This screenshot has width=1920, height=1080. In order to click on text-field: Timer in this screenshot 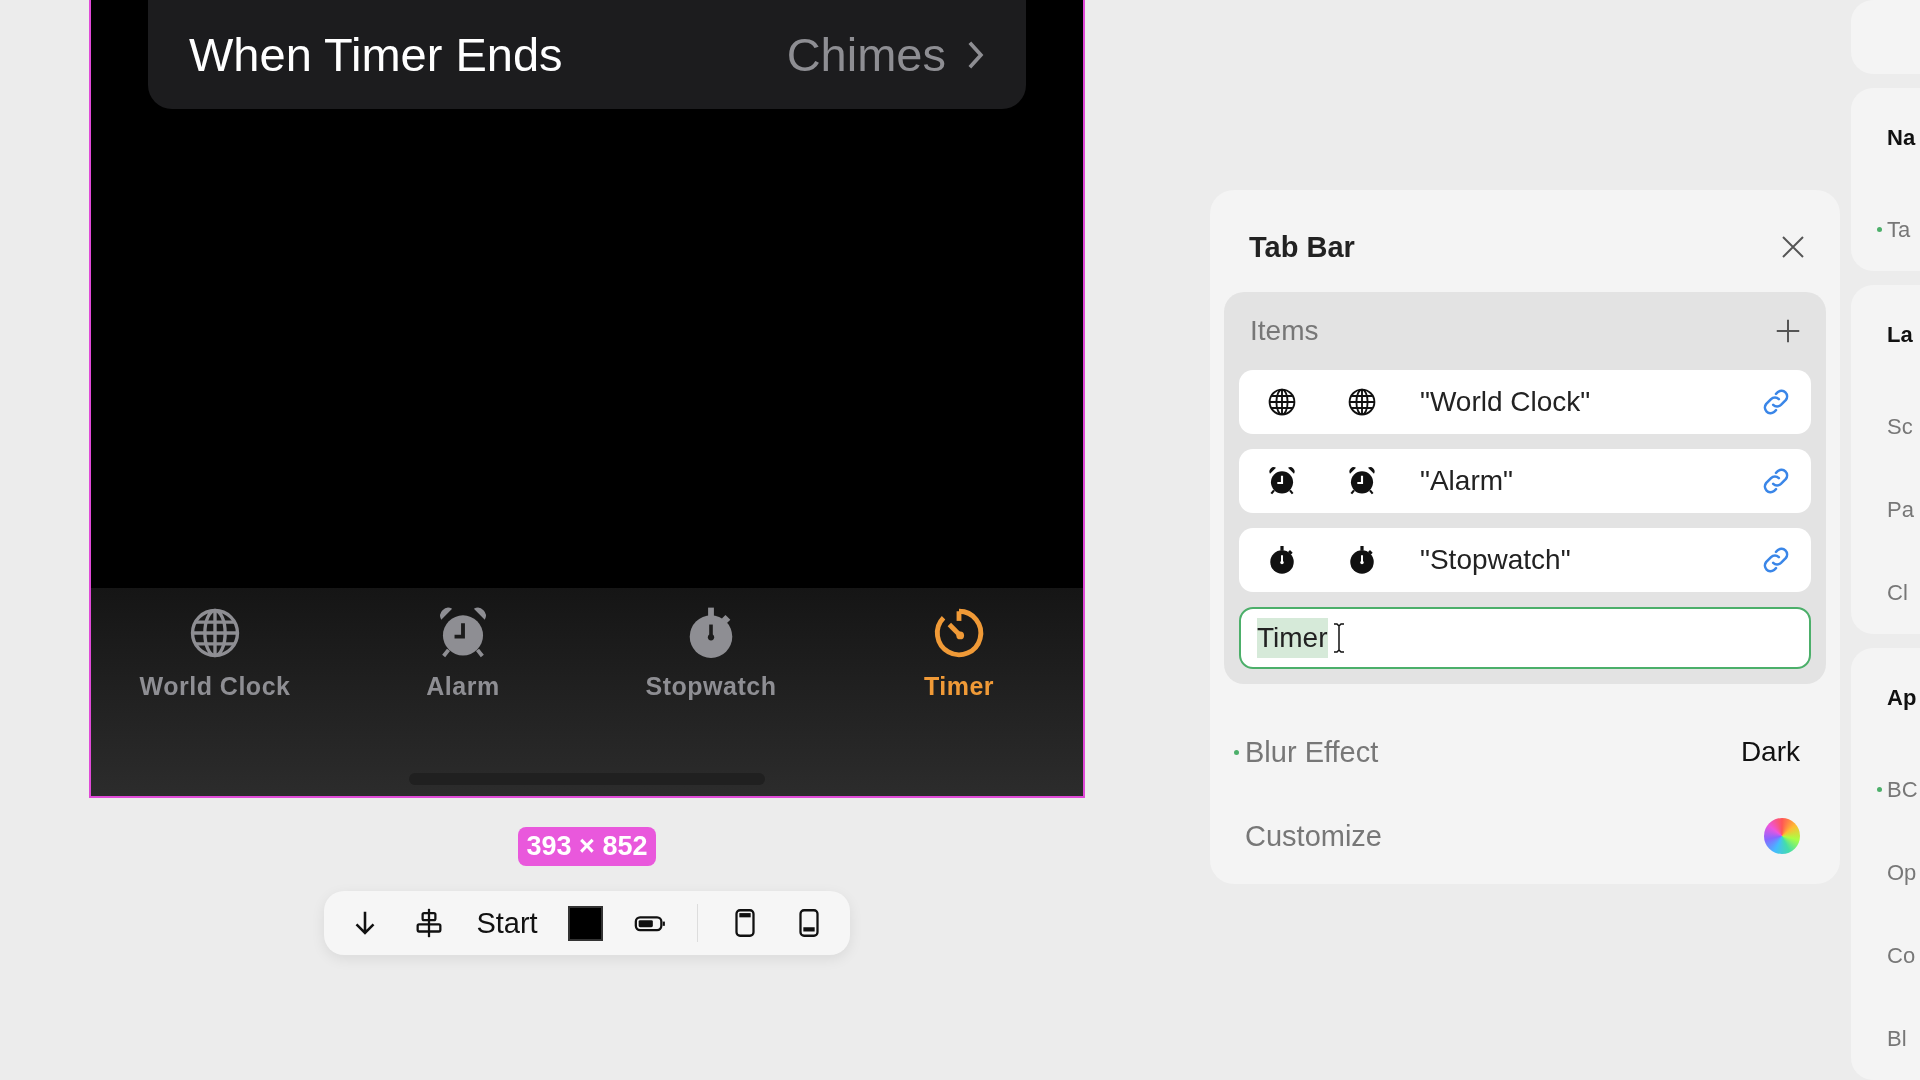, I will do `click(1525, 638)`.